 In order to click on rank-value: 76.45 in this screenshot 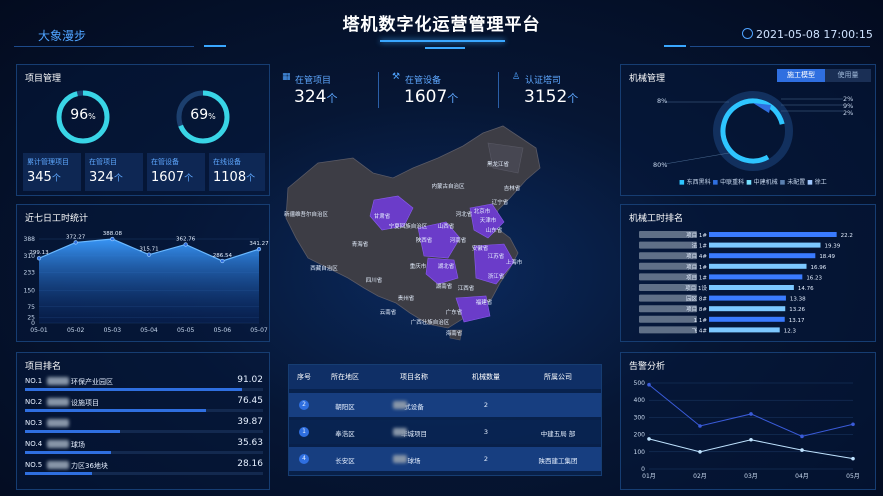, I will do `click(250, 401)`.